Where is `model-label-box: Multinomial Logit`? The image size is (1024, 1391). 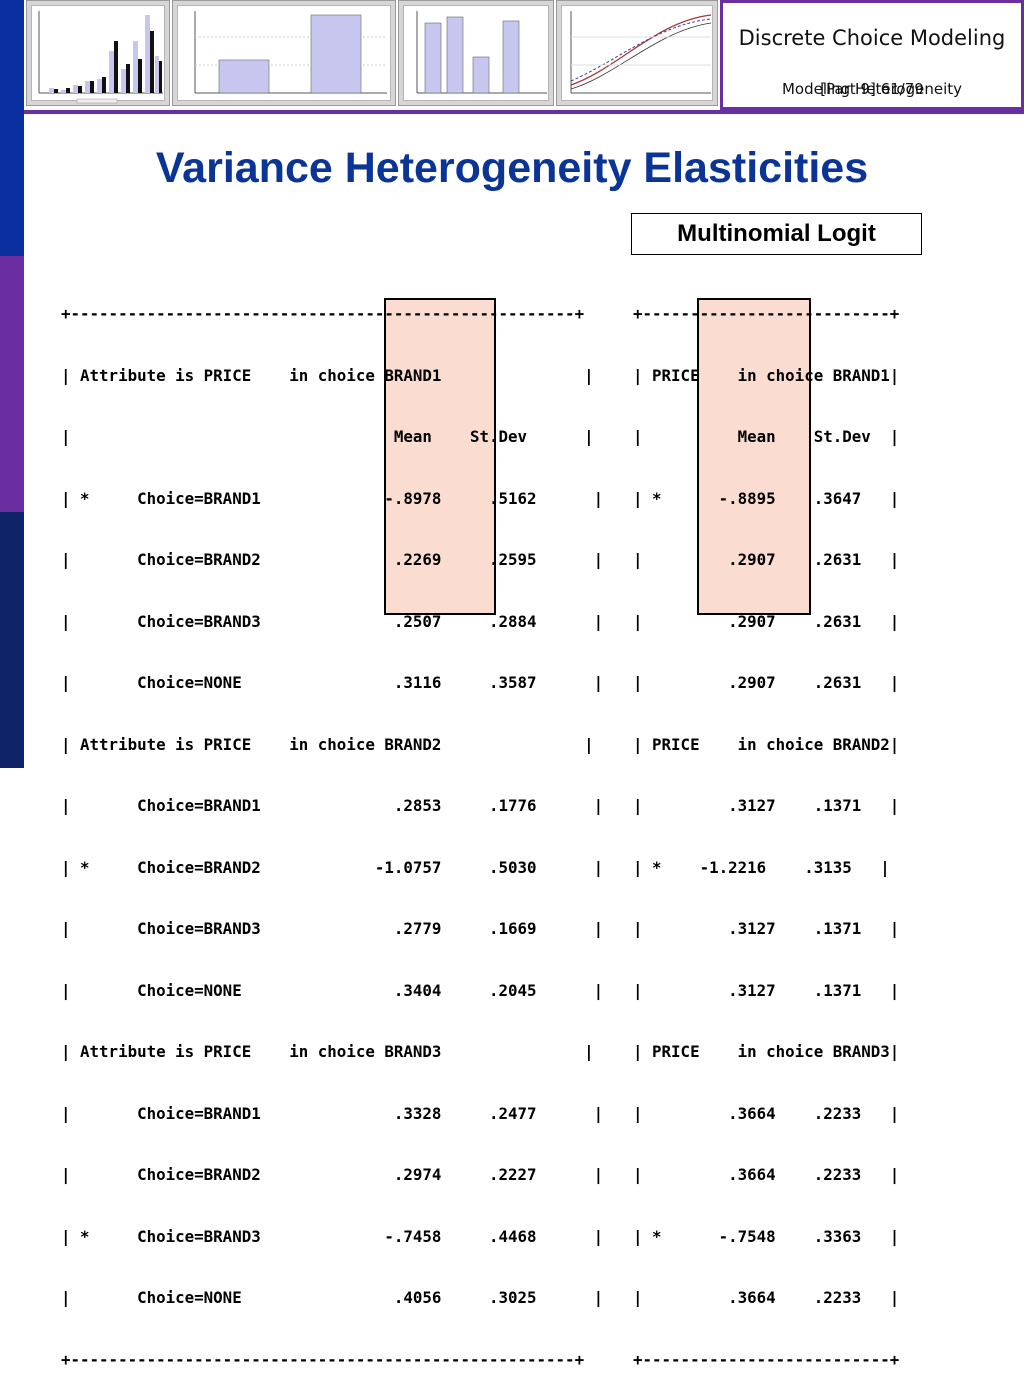 model-label-box: Multinomial Logit is located at coordinates (776, 234).